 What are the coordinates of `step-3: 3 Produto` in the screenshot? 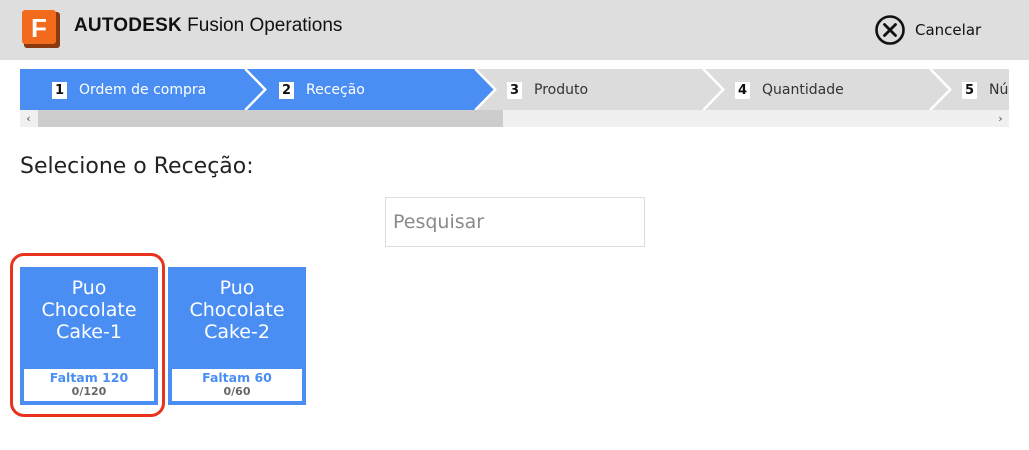 It's located at (547, 90).